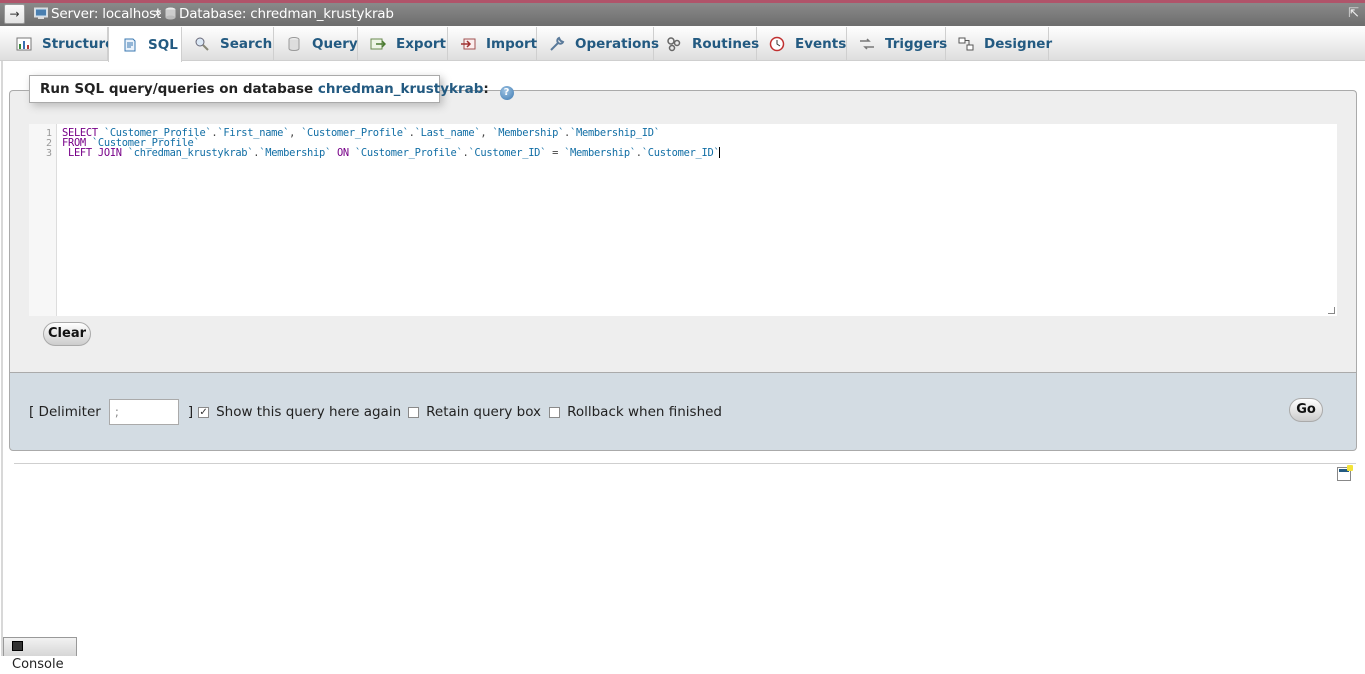 The height and width of the screenshot is (674, 1365). I want to click on tab-export: Export, so click(403, 44).